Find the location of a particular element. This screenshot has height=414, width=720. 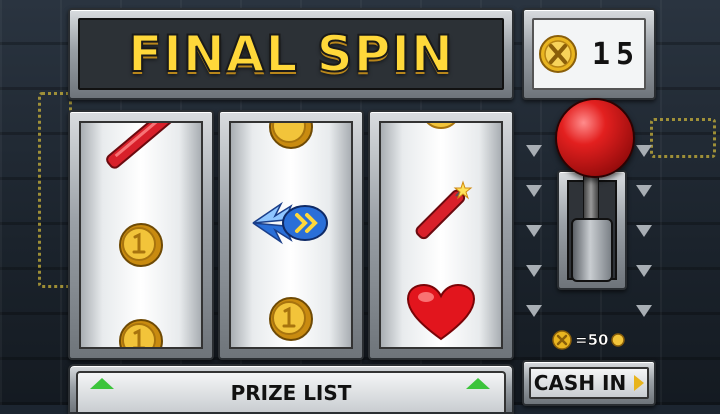

token-count: 15 is located at coordinates (616, 54).